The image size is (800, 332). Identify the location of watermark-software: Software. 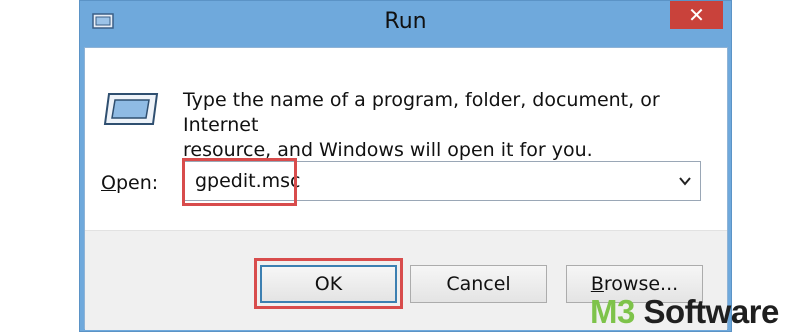
(707, 311).